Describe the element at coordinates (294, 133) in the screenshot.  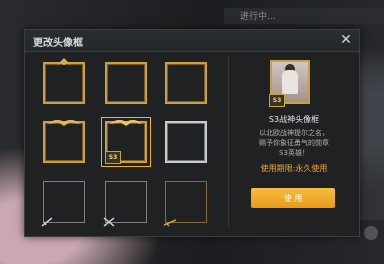
I see `description-line-1: 以北欧战神提尔之名，` at that location.